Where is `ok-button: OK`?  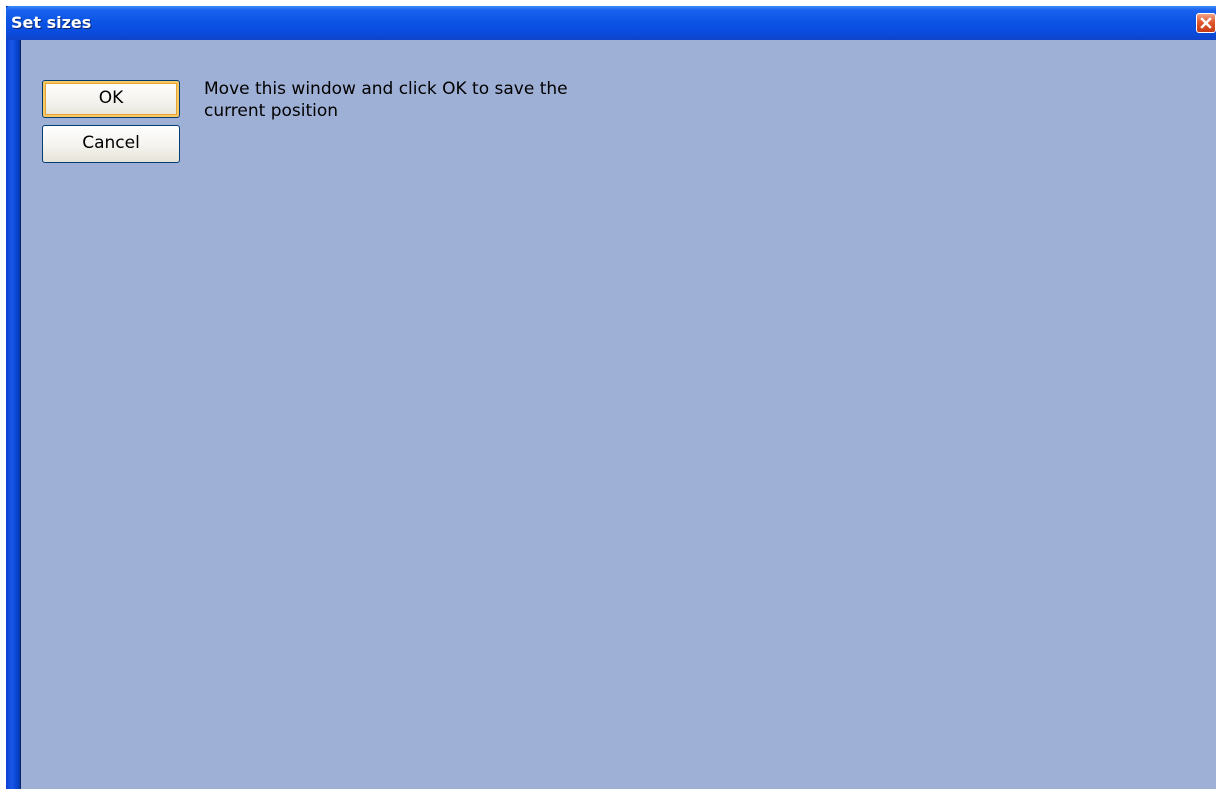 ok-button: OK is located at coordinates (111, 99).